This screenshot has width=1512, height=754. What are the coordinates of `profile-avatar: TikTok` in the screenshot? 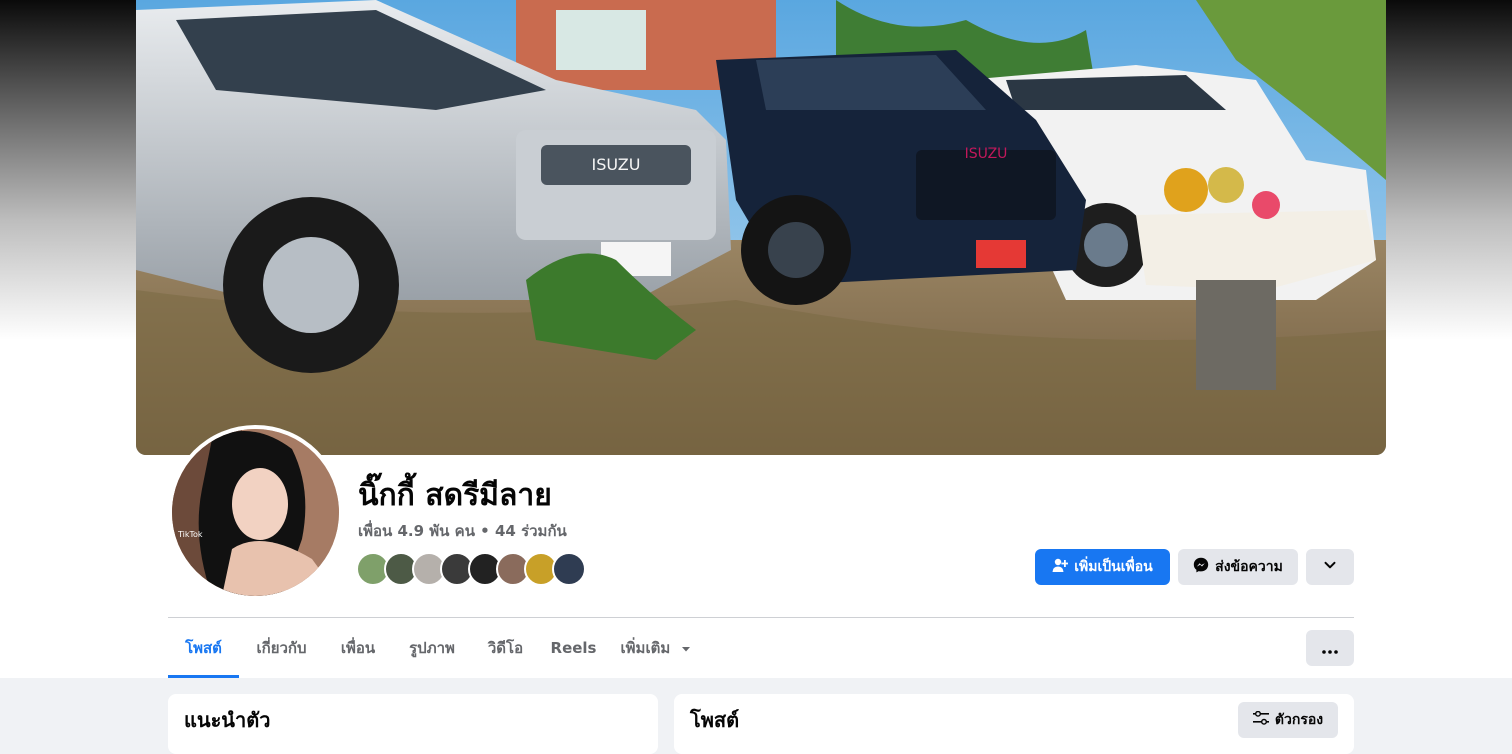 It's located at (255, 512).